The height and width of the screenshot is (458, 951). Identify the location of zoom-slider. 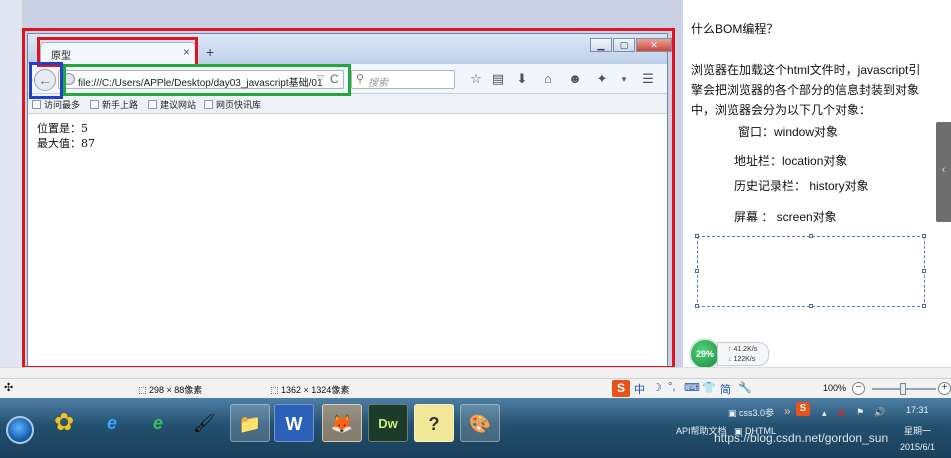
(904, 389).